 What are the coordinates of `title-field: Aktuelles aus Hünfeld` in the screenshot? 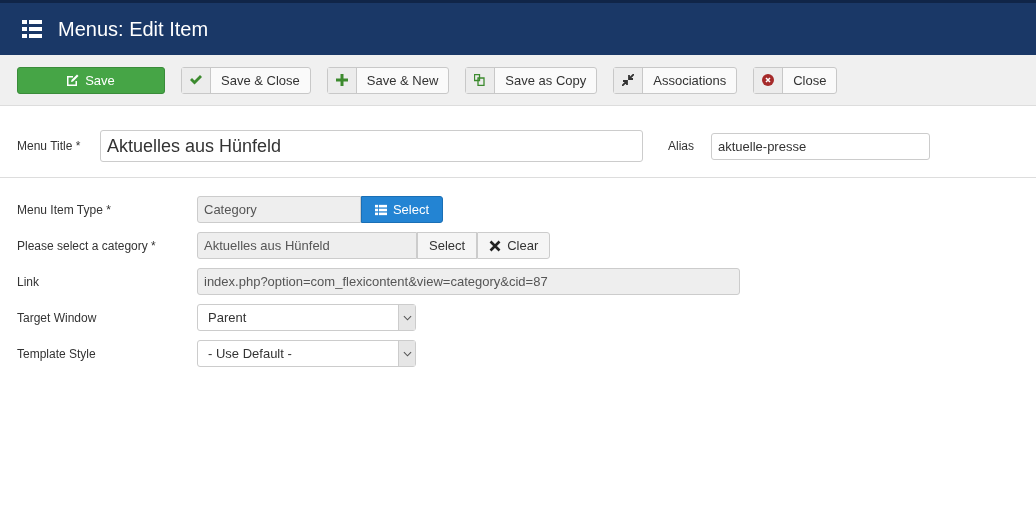 It's located at (371, 146).